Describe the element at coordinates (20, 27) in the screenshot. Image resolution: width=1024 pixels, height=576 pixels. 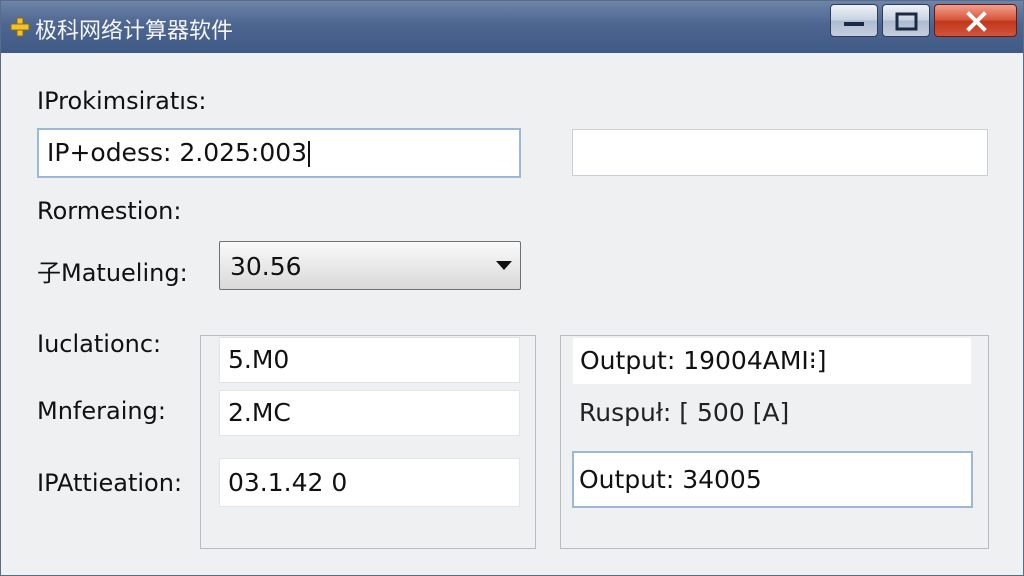
I see `app-cross-icon` at that location.